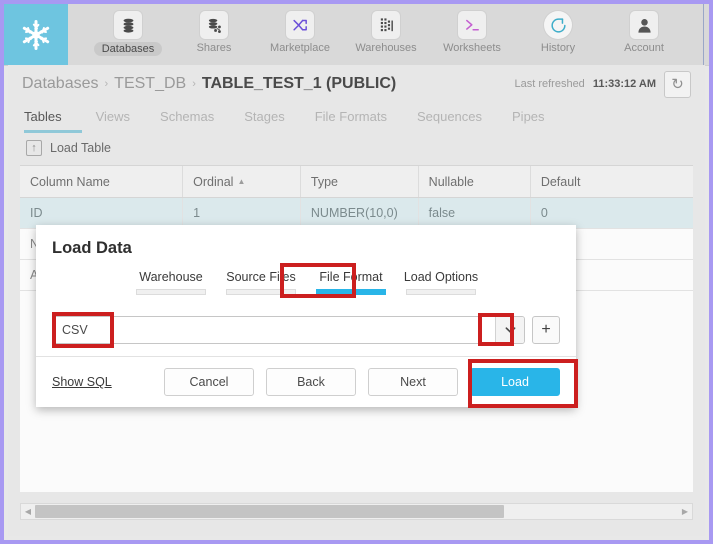 The height and width of the screenshot is (544, 713). I want to click on nav-item-history: History, so click(558, 29).